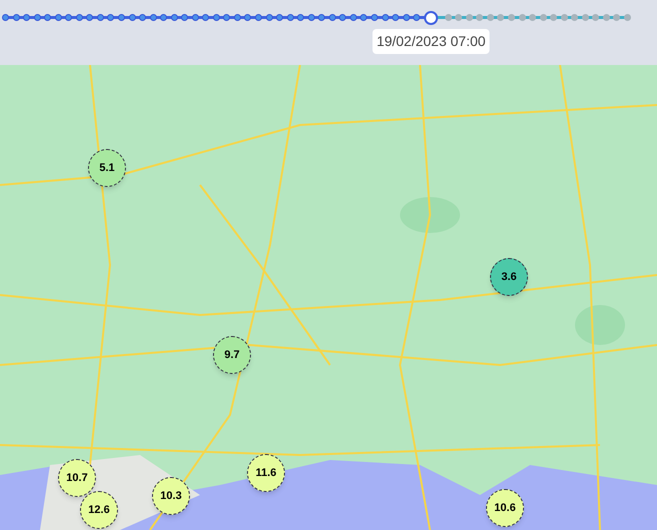  I want to click on timeline-handle, so click(431, 18).